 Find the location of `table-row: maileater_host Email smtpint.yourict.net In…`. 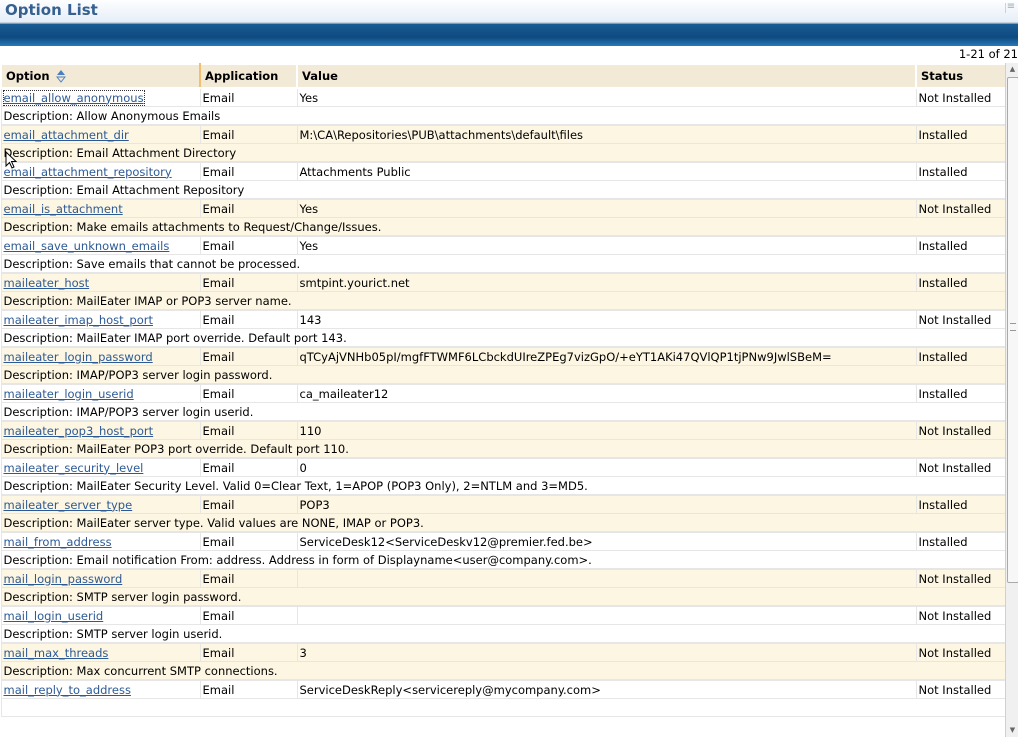

table-row: maileater_host Email smtpint.yourict.net In… is located at coordinates (502, 282).